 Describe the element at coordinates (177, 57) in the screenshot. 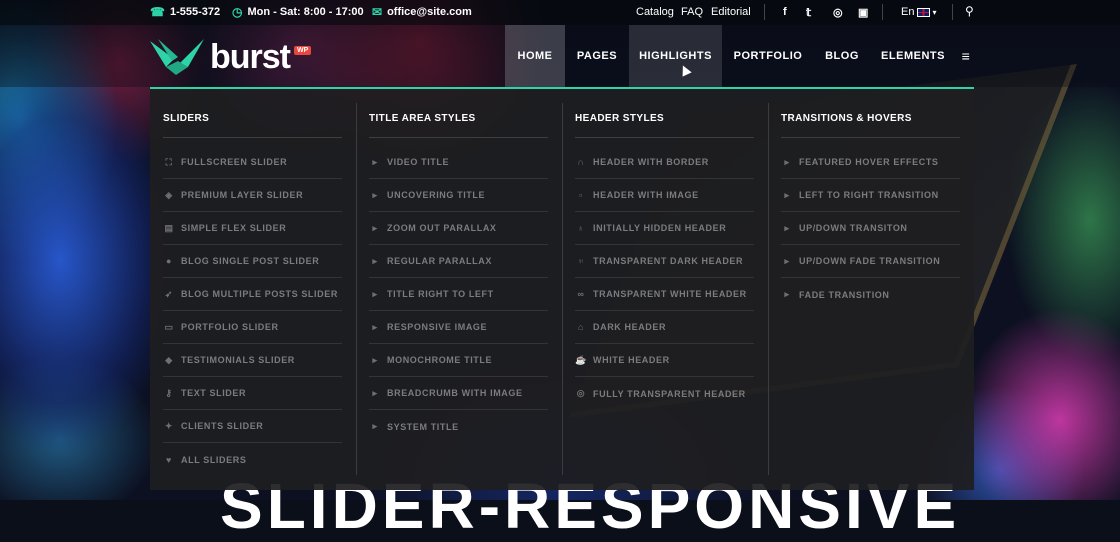

I see `bird-logo-icon` at that location.